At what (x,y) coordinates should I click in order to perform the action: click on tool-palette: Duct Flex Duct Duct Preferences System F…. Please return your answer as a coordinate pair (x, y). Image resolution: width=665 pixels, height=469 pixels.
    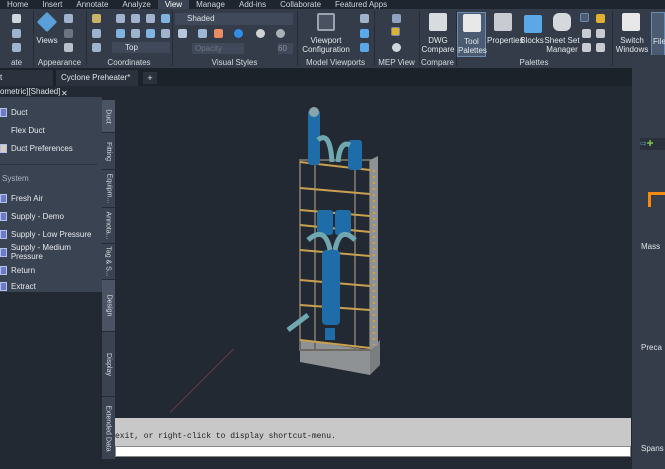
    Looking at the image, I should click on (51, 194).